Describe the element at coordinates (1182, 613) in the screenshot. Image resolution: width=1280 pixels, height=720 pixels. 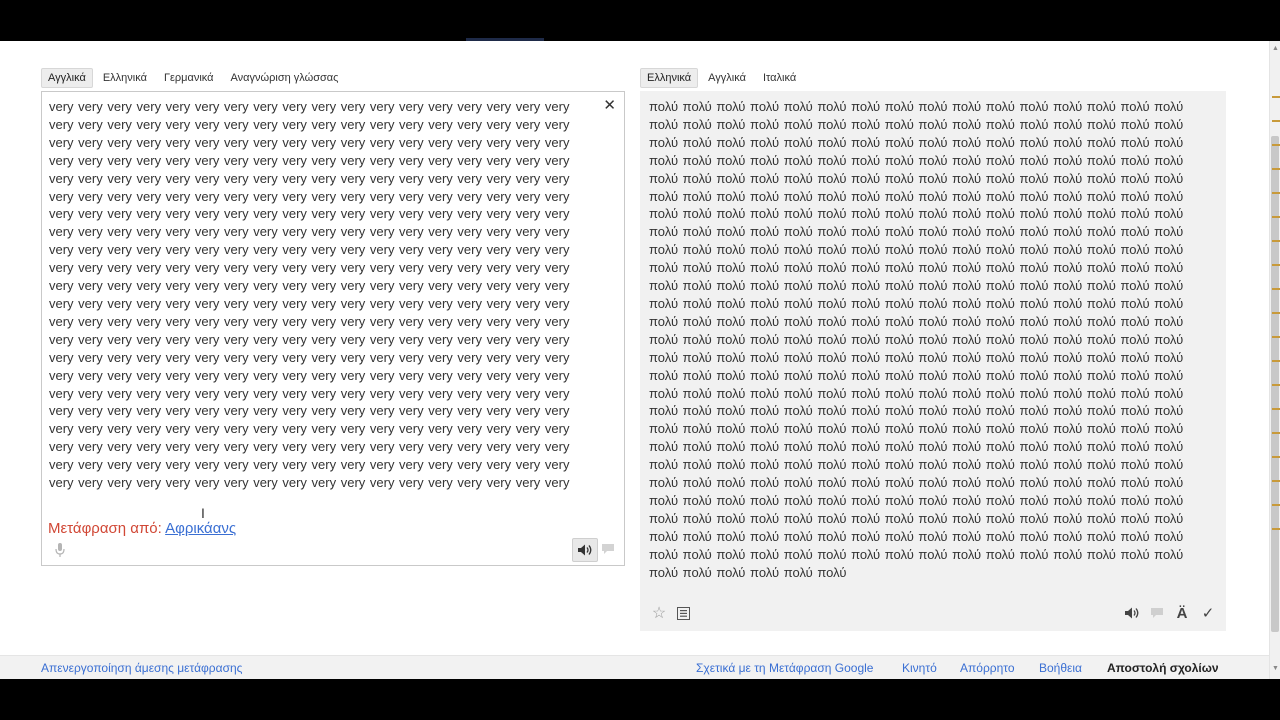
I see `A-umlaut-icon: Ä` at that location.